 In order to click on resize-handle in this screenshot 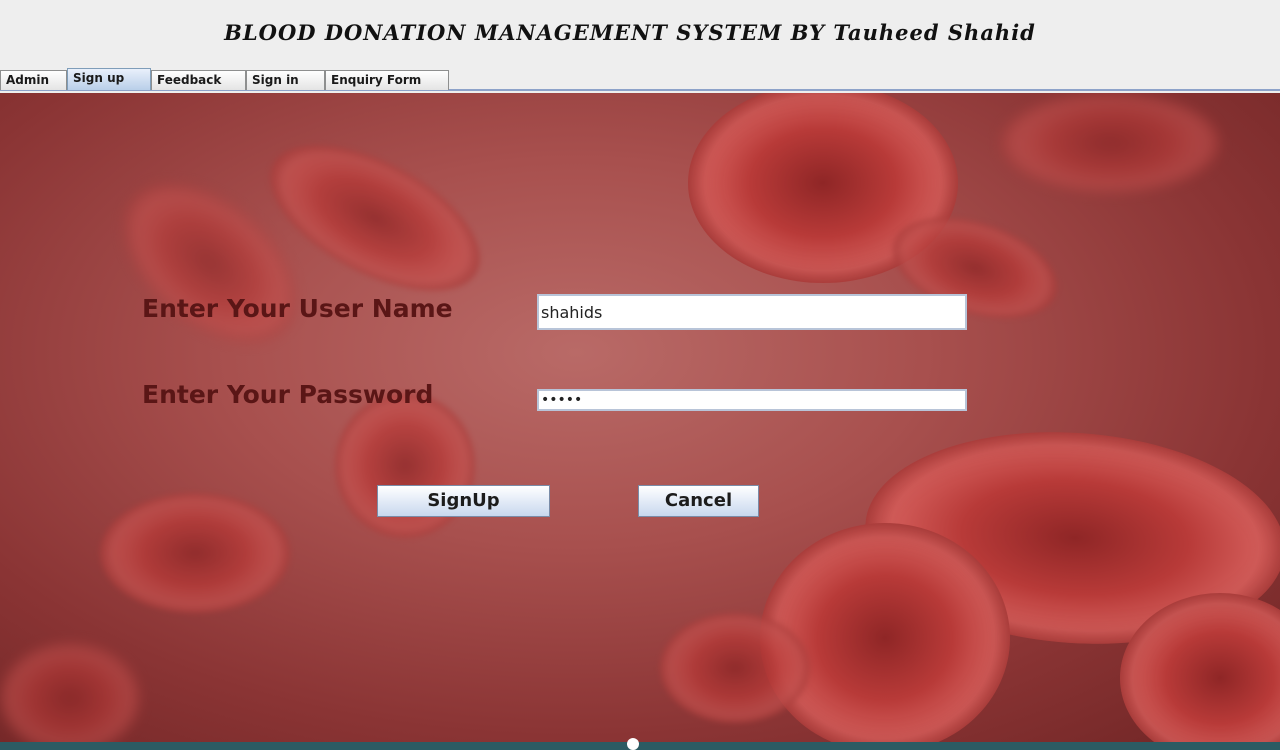, I will do `click(633, 744)`.